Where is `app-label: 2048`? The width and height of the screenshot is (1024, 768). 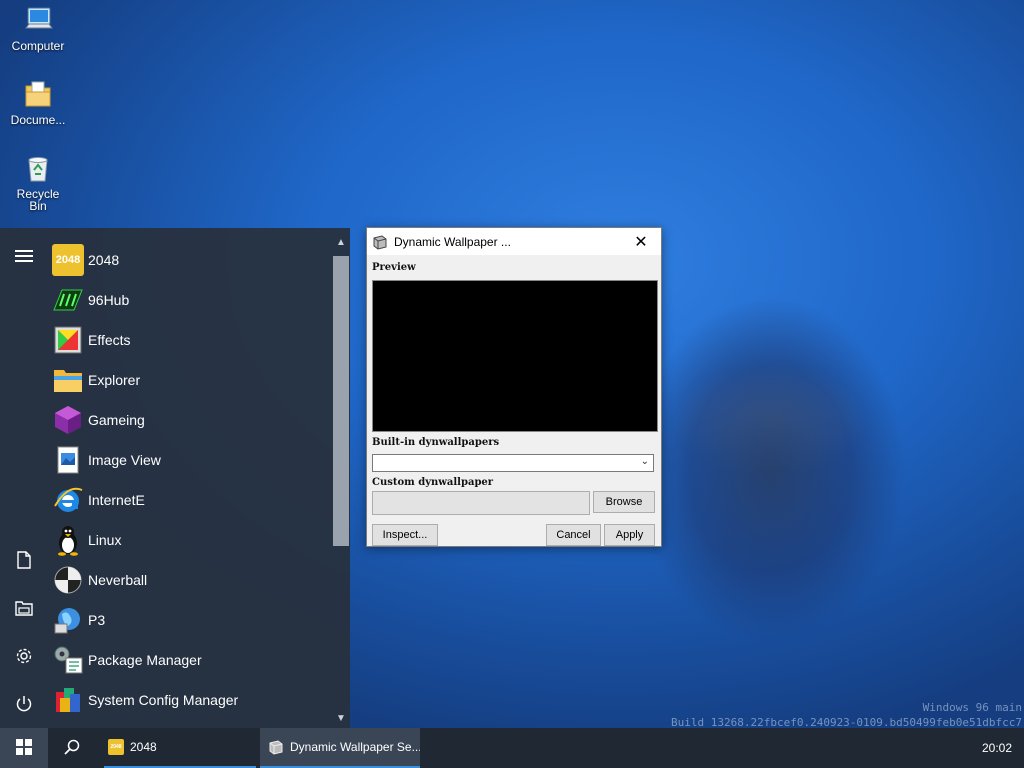 app-label: 2048 is located at coordinates (104, 260).